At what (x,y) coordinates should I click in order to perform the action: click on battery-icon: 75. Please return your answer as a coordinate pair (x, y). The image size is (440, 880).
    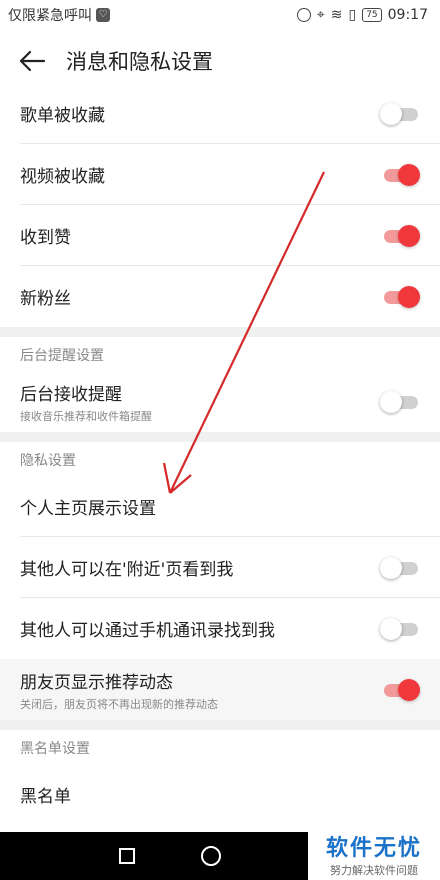
    Looking at the image, I should click on (372, 15).